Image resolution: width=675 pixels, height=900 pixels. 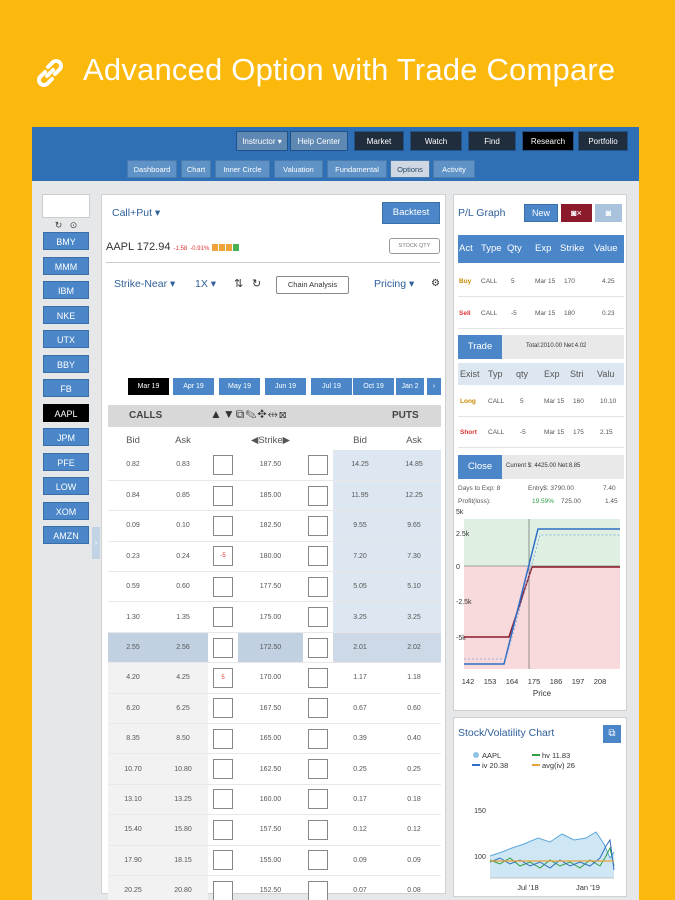 What do you see at coordinates (239, 386) in the screenshot?
I see `expiration-chip: May 19` at bounding box center [239, 386].